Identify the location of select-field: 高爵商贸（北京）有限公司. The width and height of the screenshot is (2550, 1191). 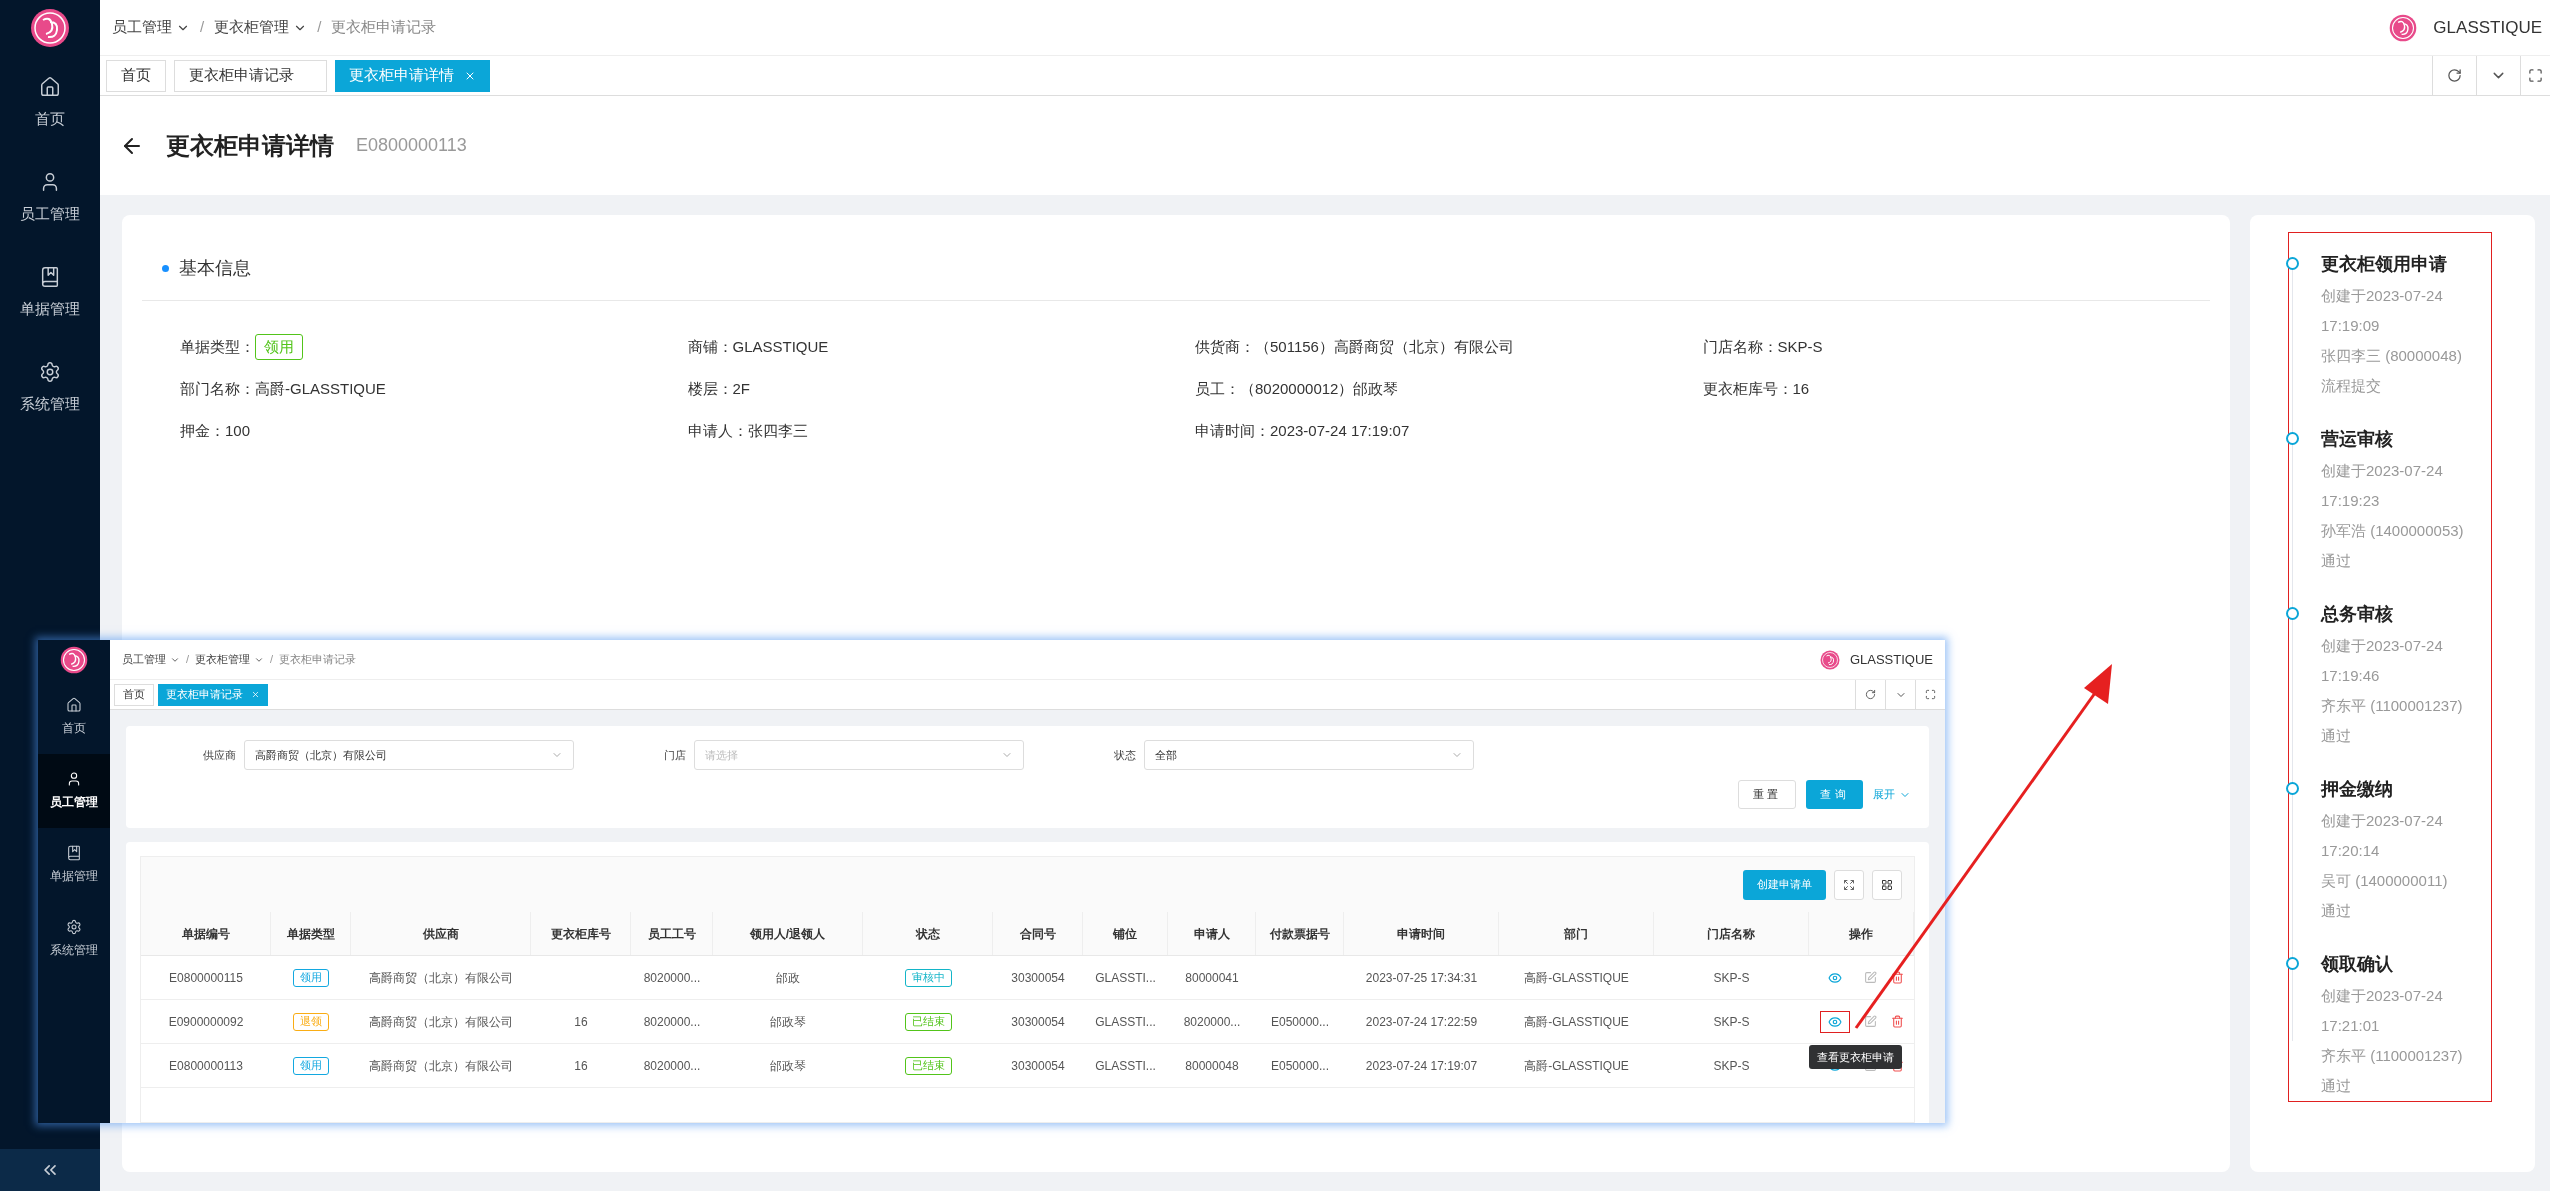
(409, 755).